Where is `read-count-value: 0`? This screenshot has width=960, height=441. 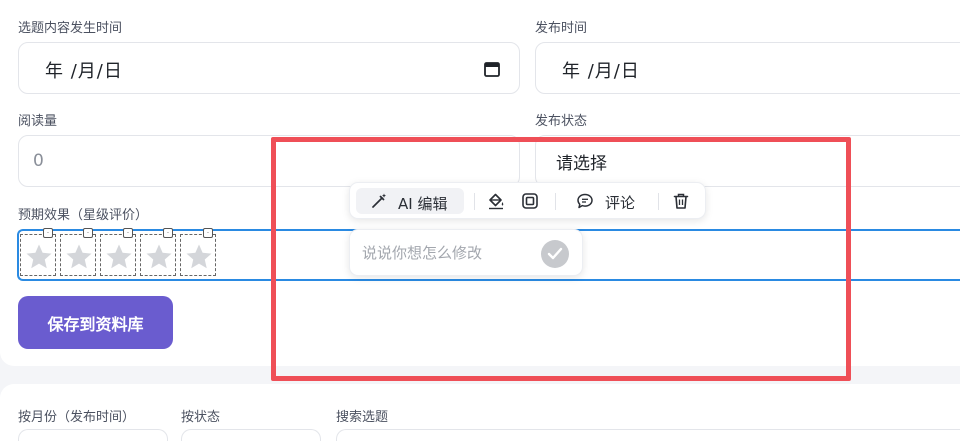 read-count-value: 0 is located at coordinates (38, 161).